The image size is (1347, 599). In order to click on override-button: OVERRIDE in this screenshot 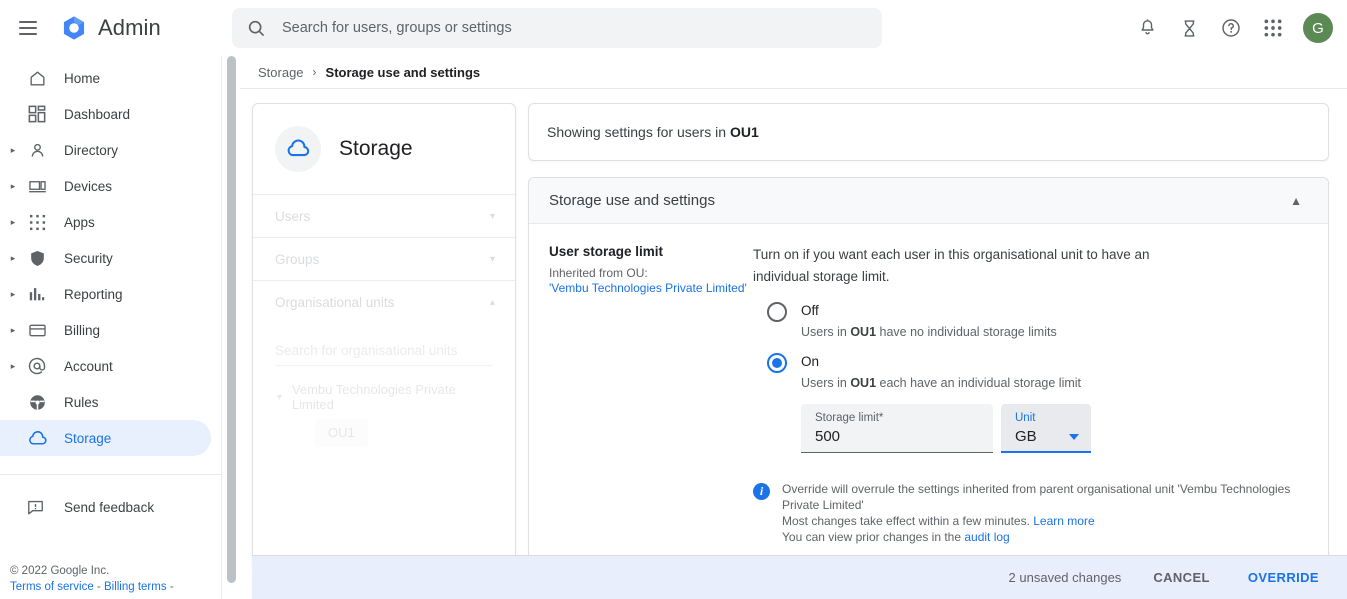, I will do `click(1283, 577)`.